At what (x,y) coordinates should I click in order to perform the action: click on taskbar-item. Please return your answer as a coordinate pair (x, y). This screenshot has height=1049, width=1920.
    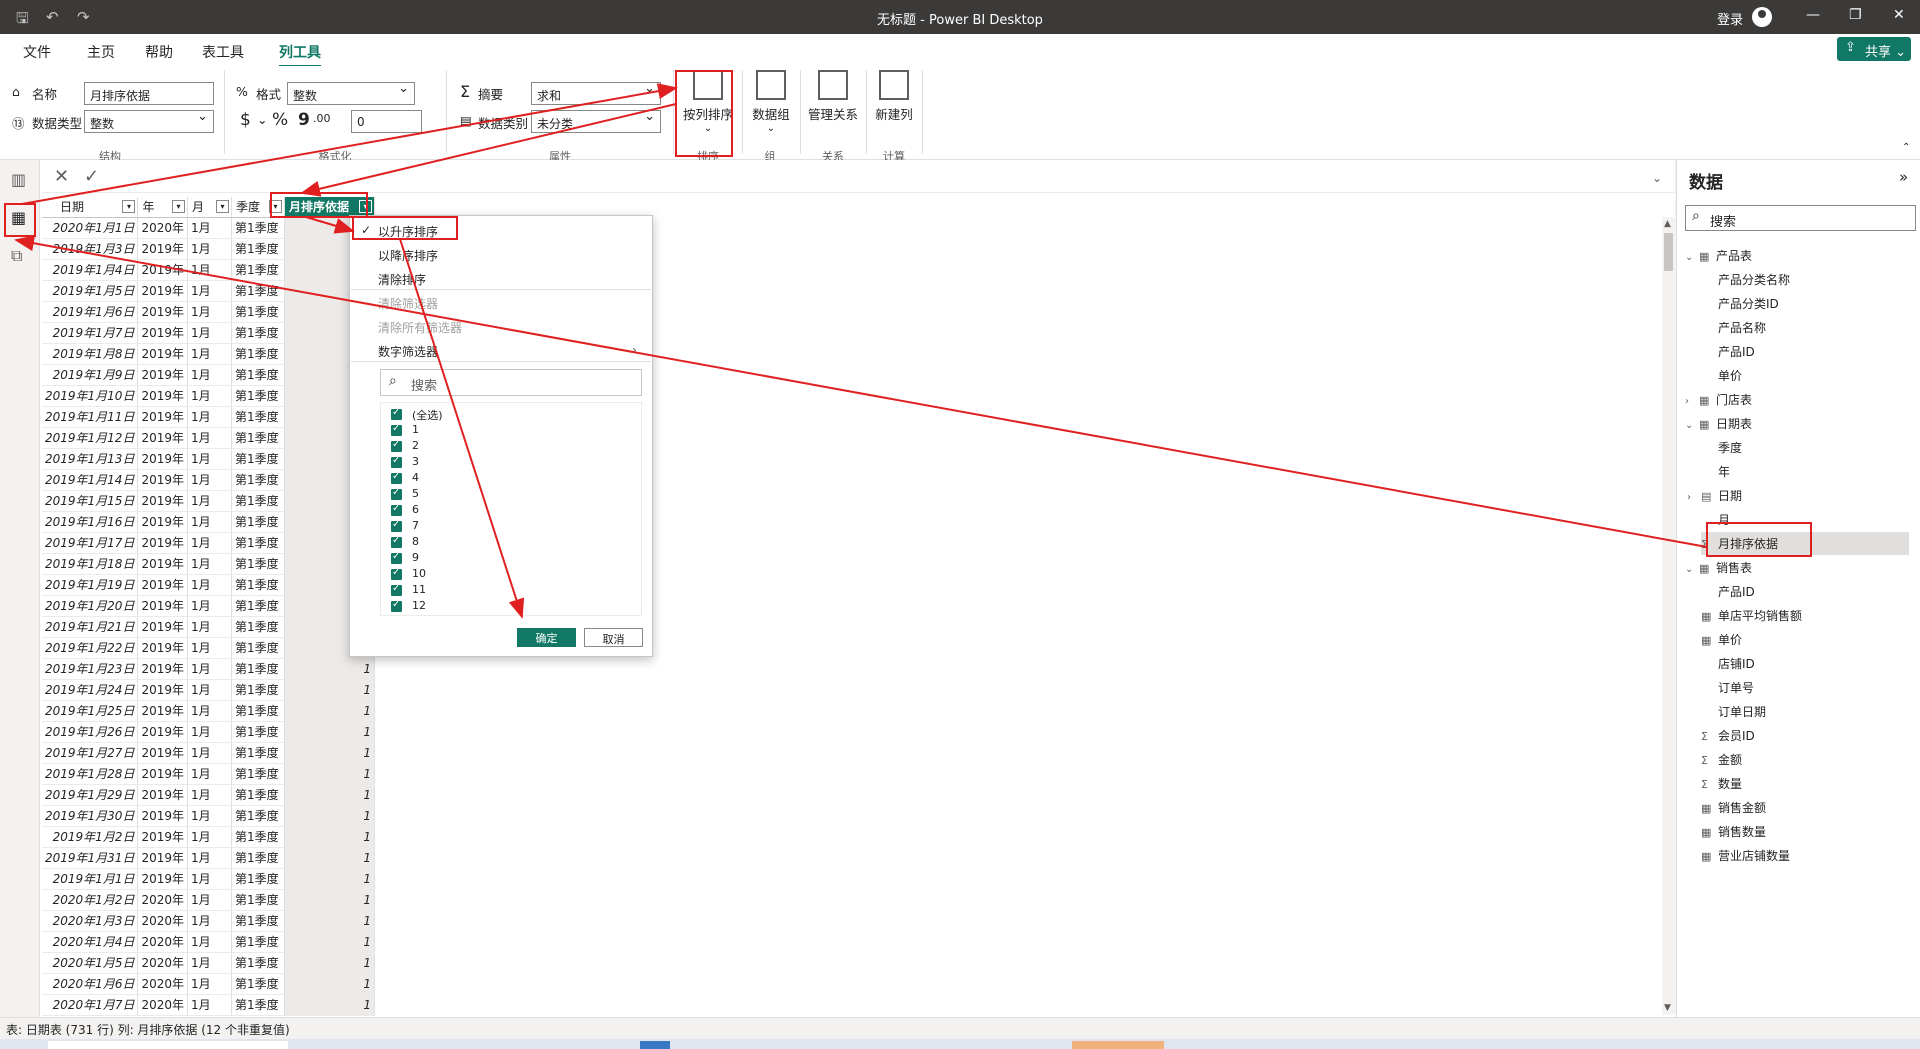
    Looking at the image, I should click on (655, 1045).